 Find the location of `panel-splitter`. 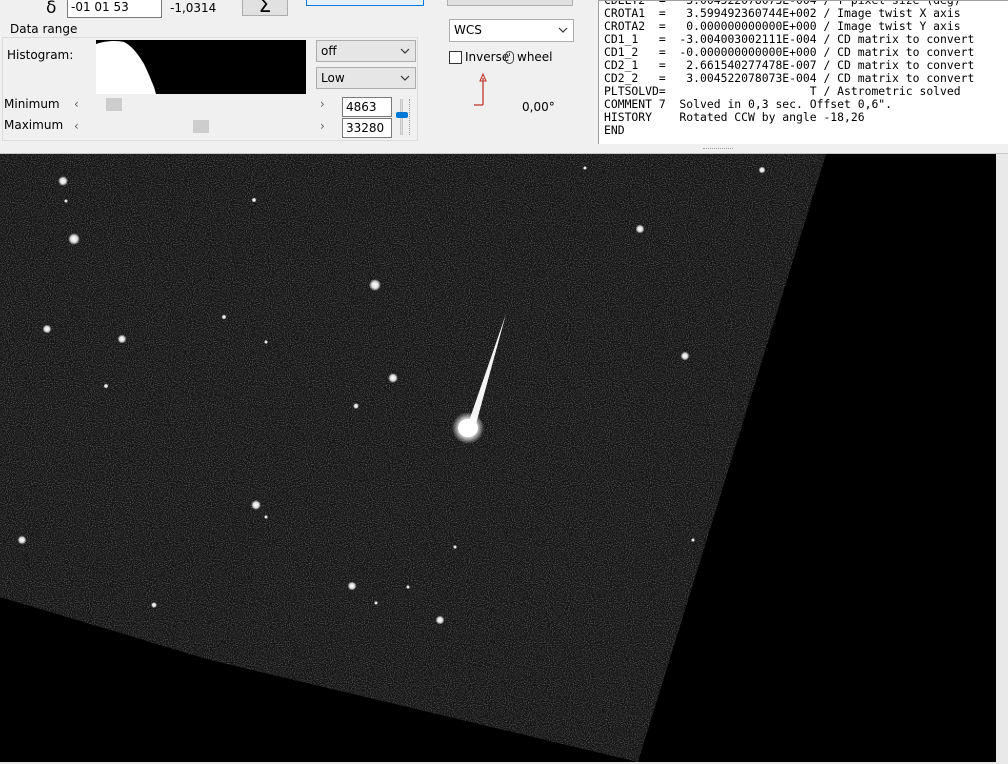

panel-splitter is located at coordinates (504, 150).